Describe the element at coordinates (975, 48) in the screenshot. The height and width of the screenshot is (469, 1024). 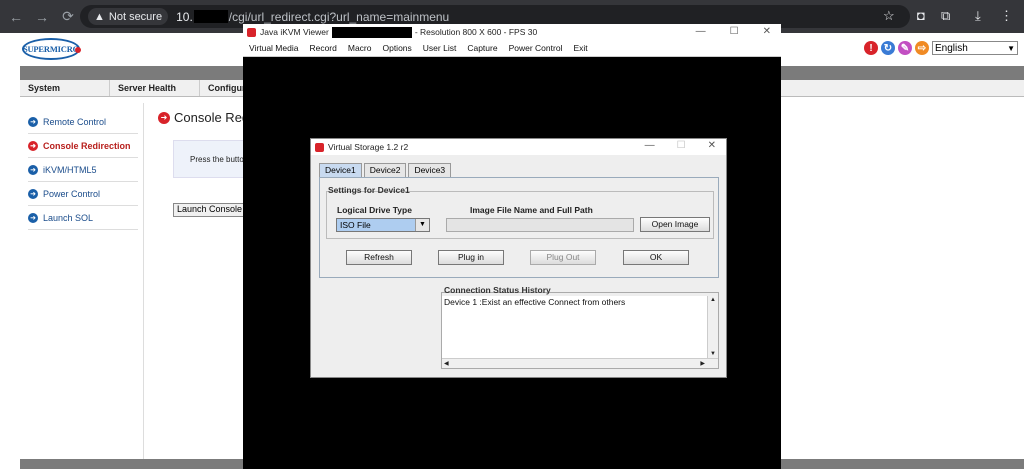
I see `language-select: English ▼` at that location.